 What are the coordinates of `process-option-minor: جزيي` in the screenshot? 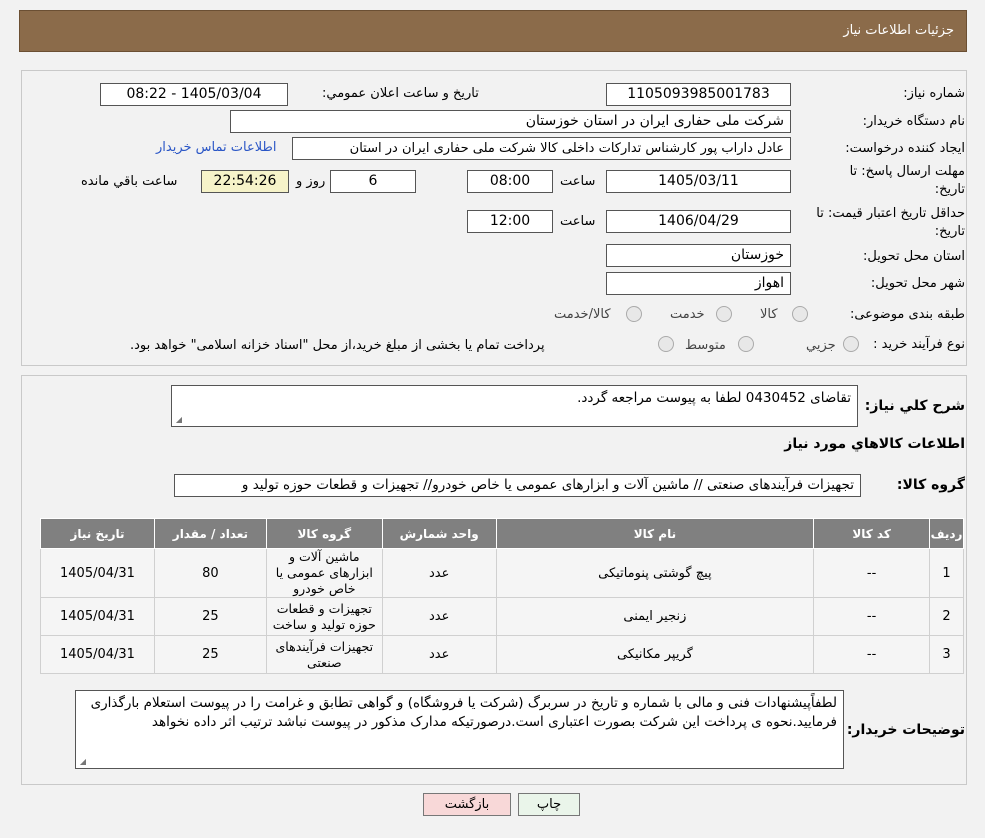 It's located at (821, 345).